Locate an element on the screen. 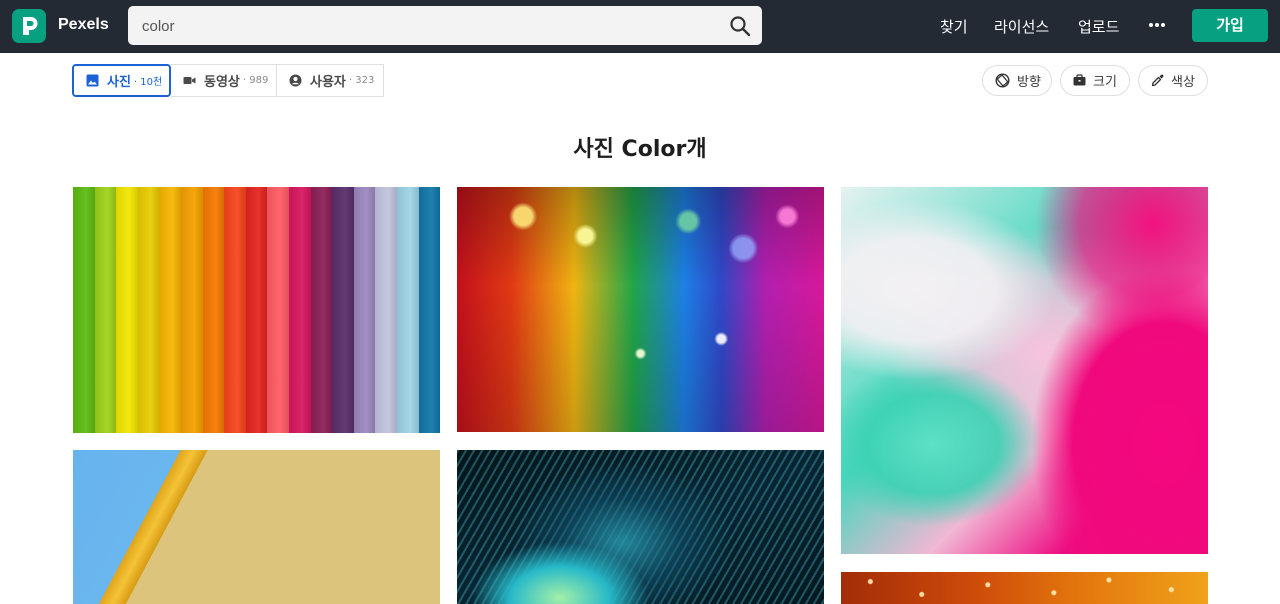  pexels-logo-icon is located at coordinates (29, 26).